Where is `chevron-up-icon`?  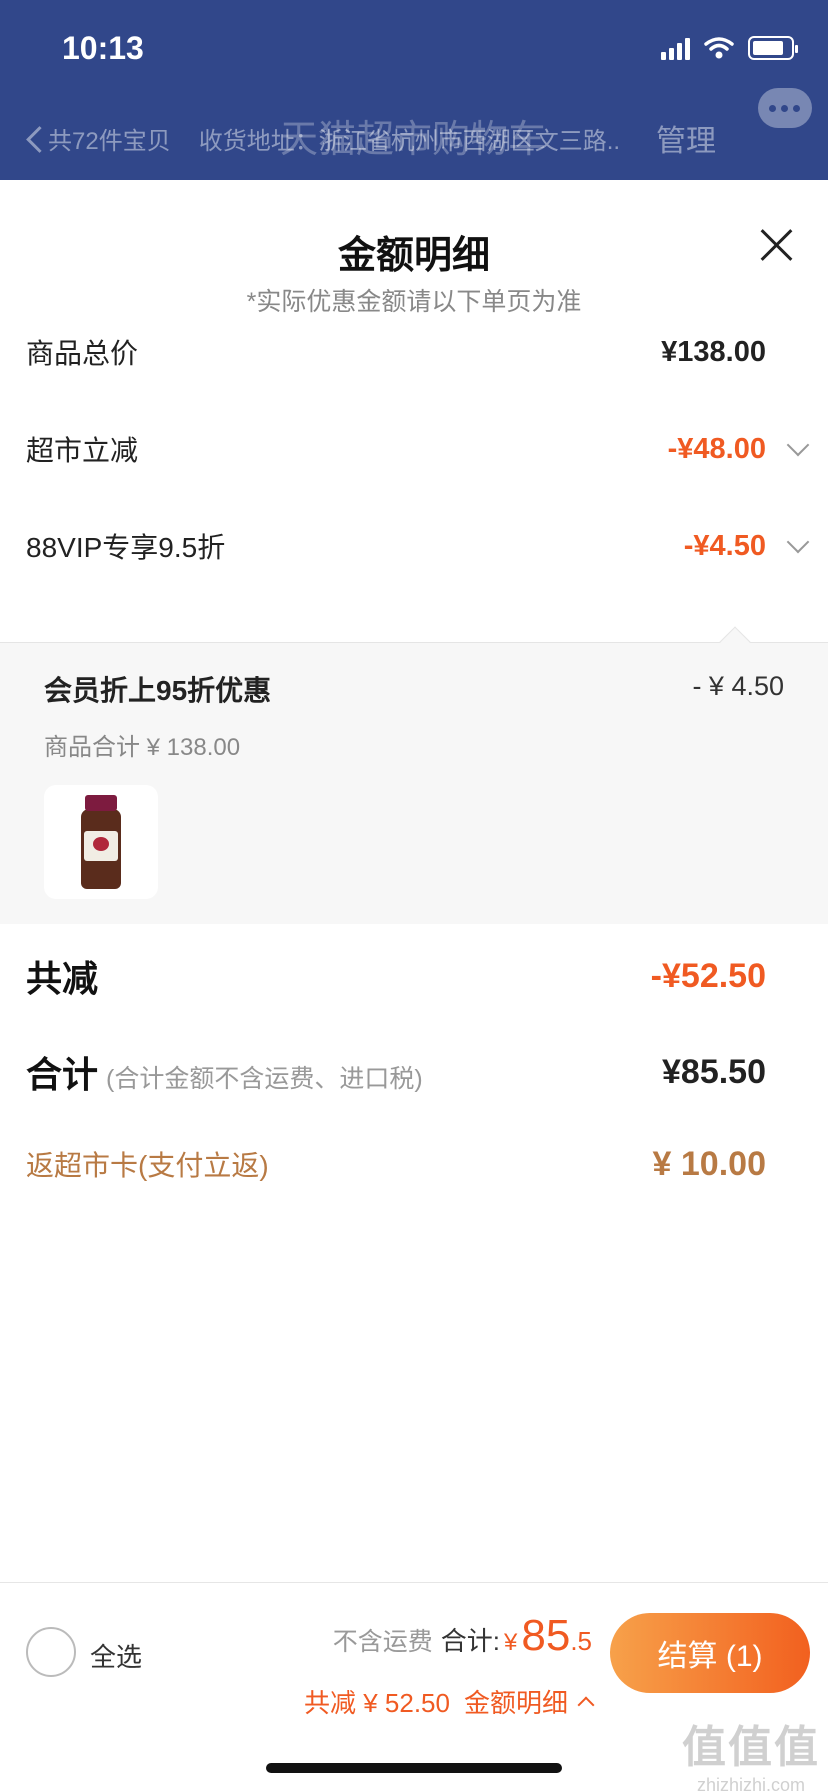
chevron-up-icon is located at coordinates (586, 1704).